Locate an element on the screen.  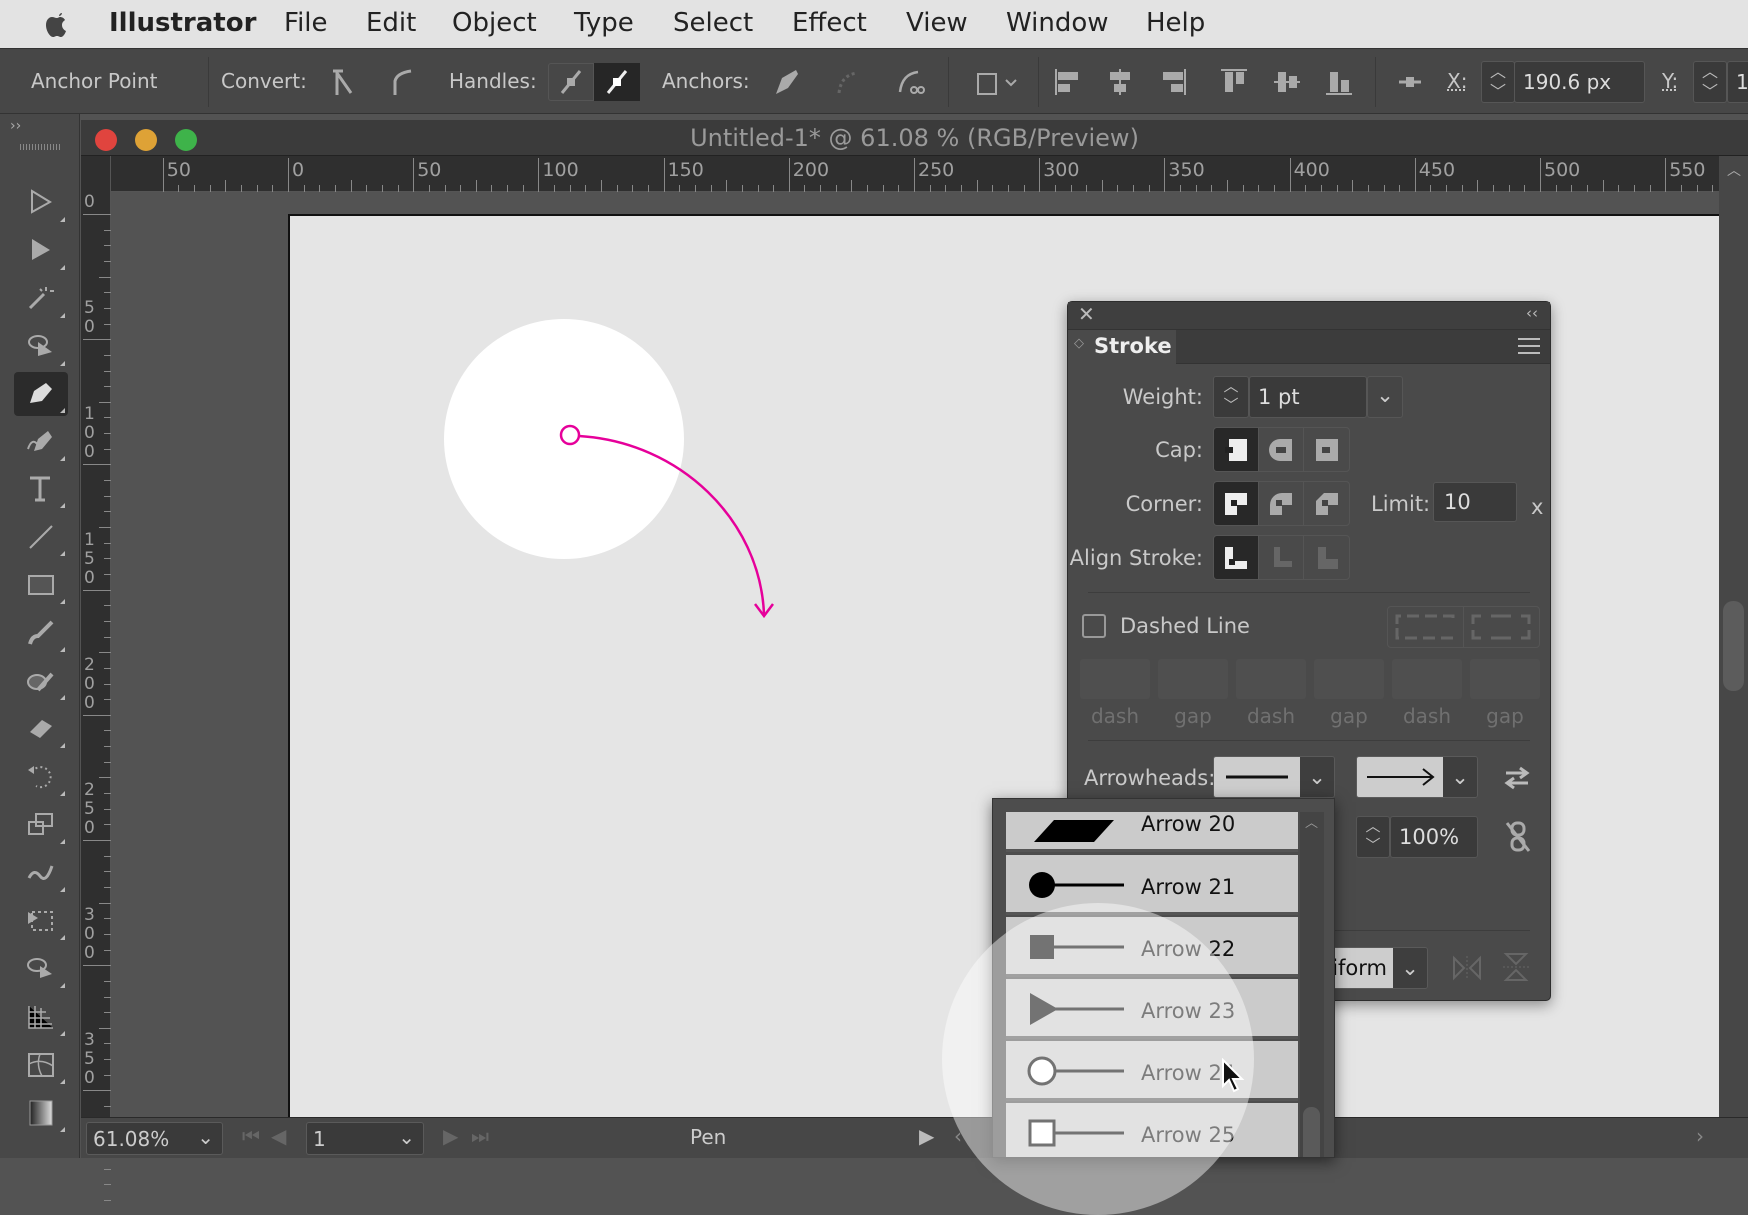
align-left-icon is located at coordinates (1068, 82).